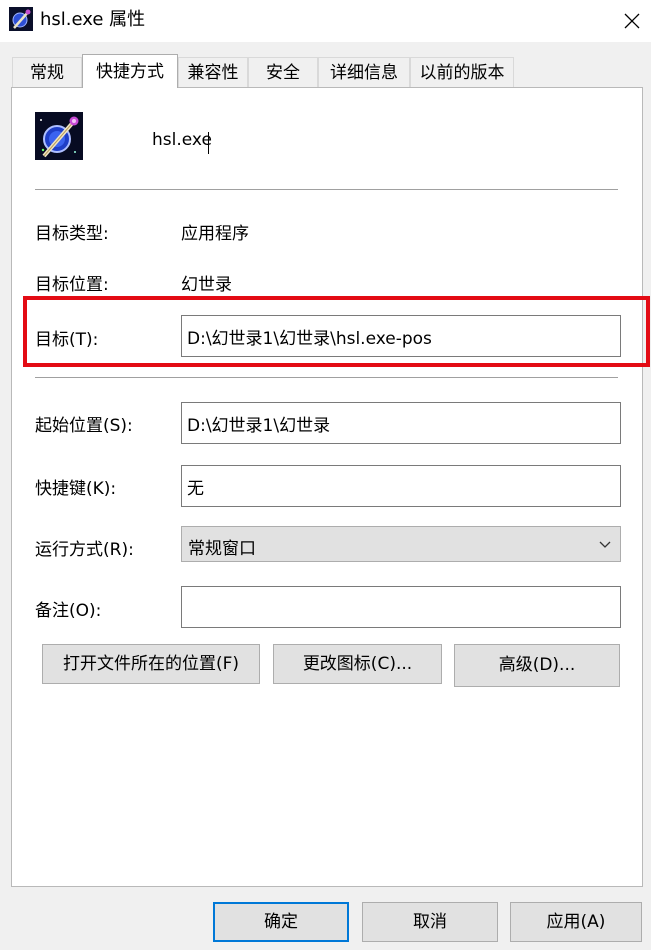 The image size is (651, 950). I want to click on close-button, so click(632, 20).